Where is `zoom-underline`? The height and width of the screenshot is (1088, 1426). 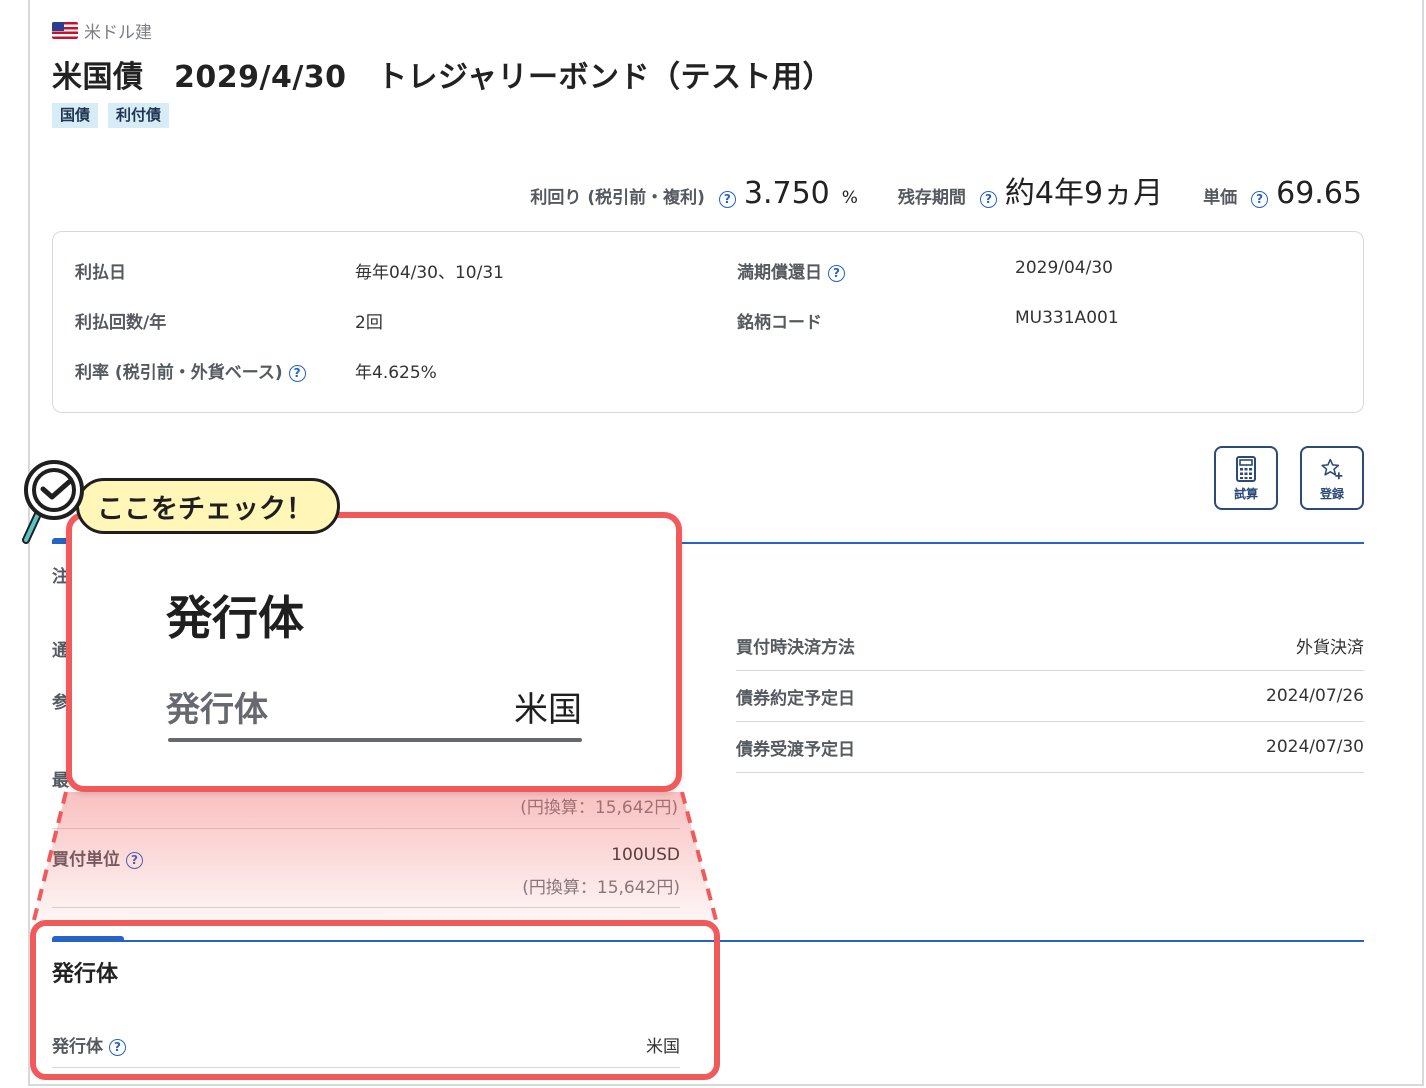 zoom-underline is located at coordinates (375, 740).